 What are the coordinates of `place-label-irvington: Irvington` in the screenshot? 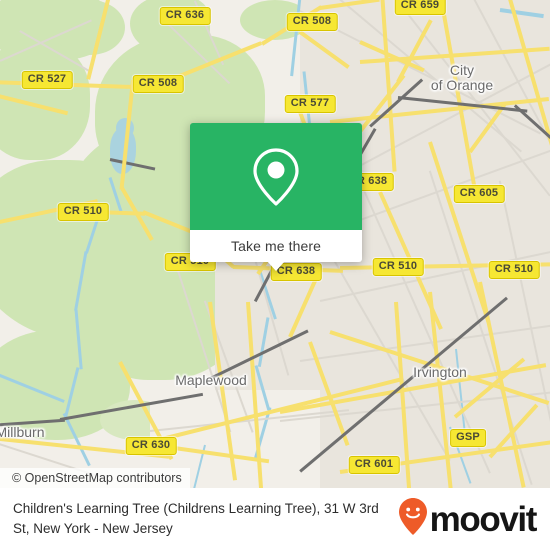 It's located at (440, 372).